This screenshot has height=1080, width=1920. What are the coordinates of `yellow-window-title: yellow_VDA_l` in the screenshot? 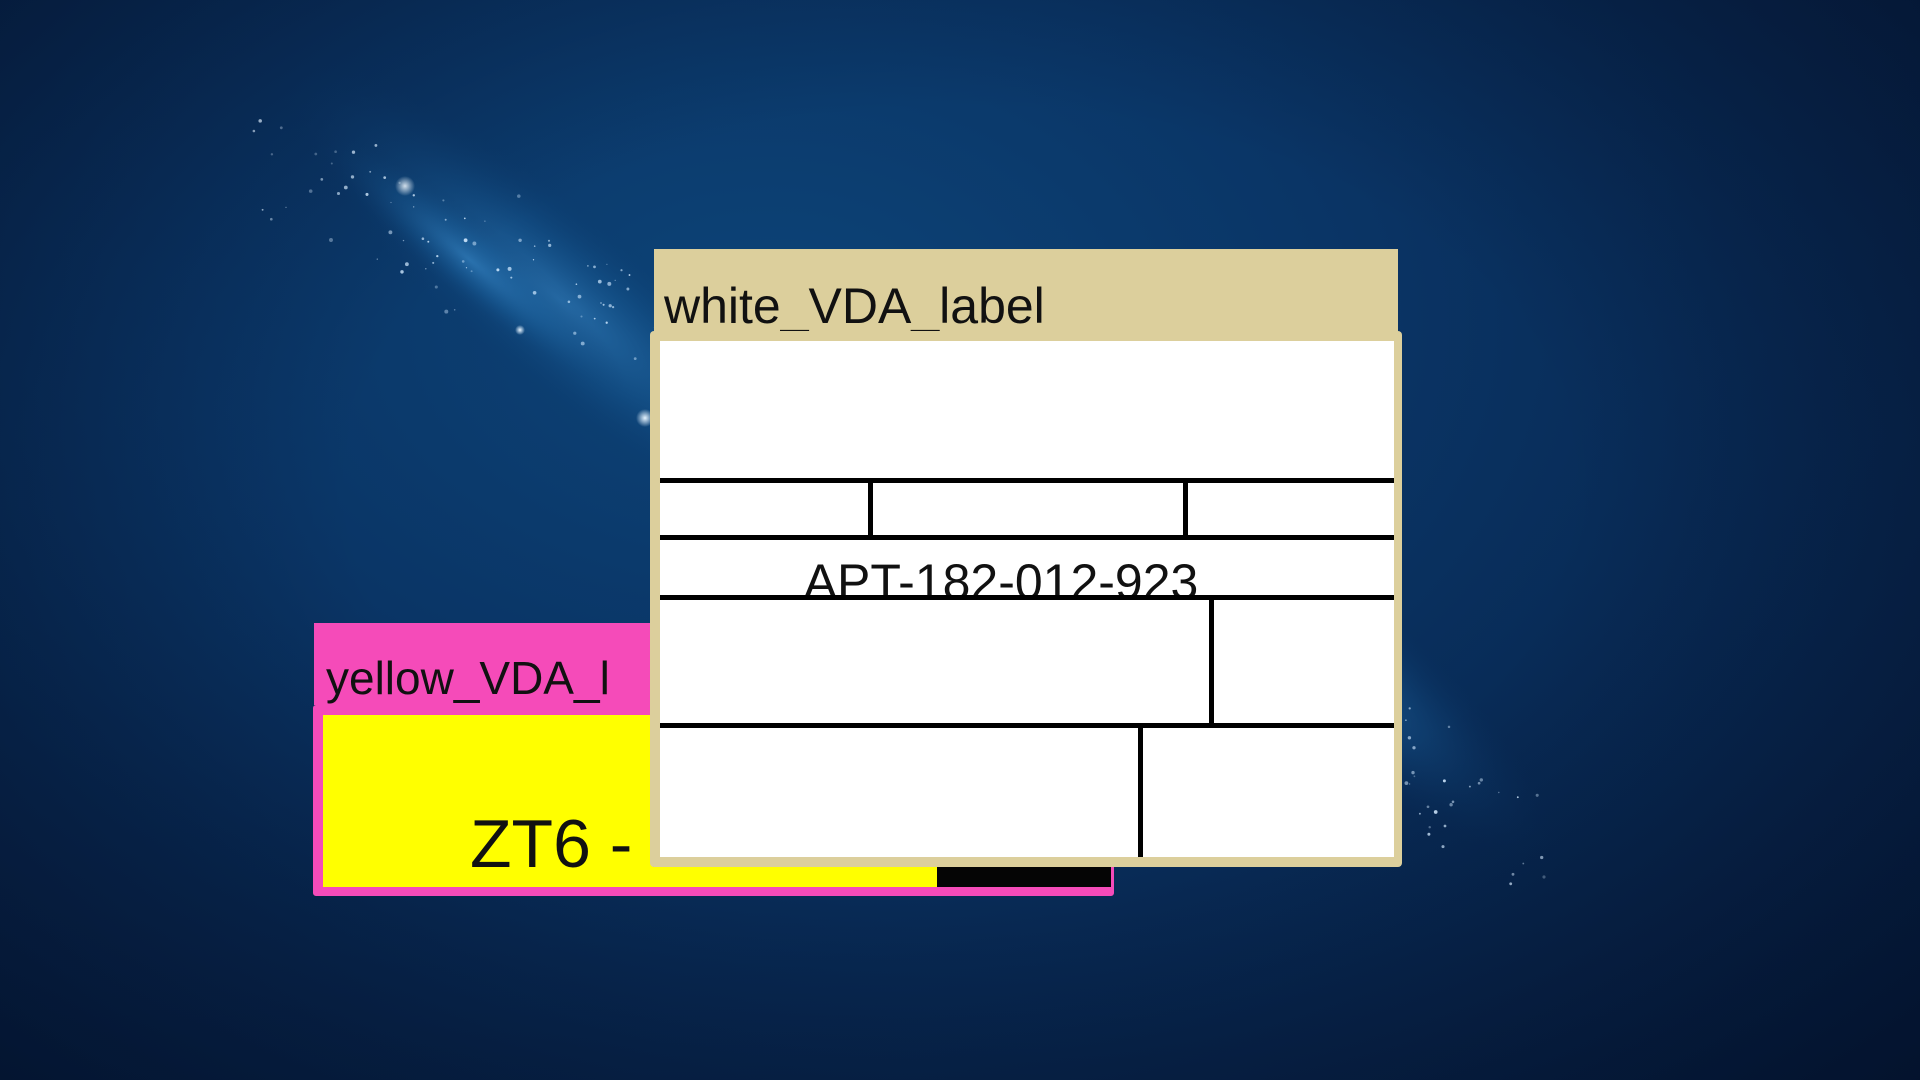 It's located at (468, 678).